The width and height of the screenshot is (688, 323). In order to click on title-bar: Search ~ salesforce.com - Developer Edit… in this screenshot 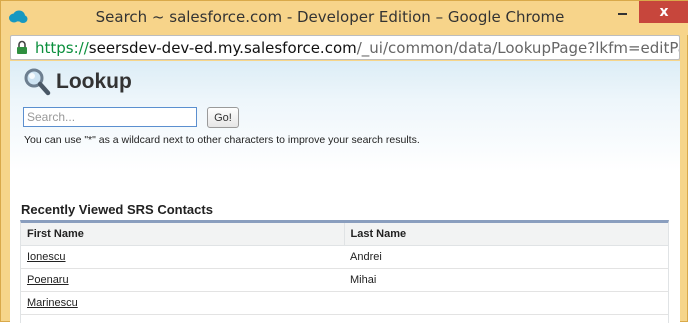, I will do `click(344, 18)`.